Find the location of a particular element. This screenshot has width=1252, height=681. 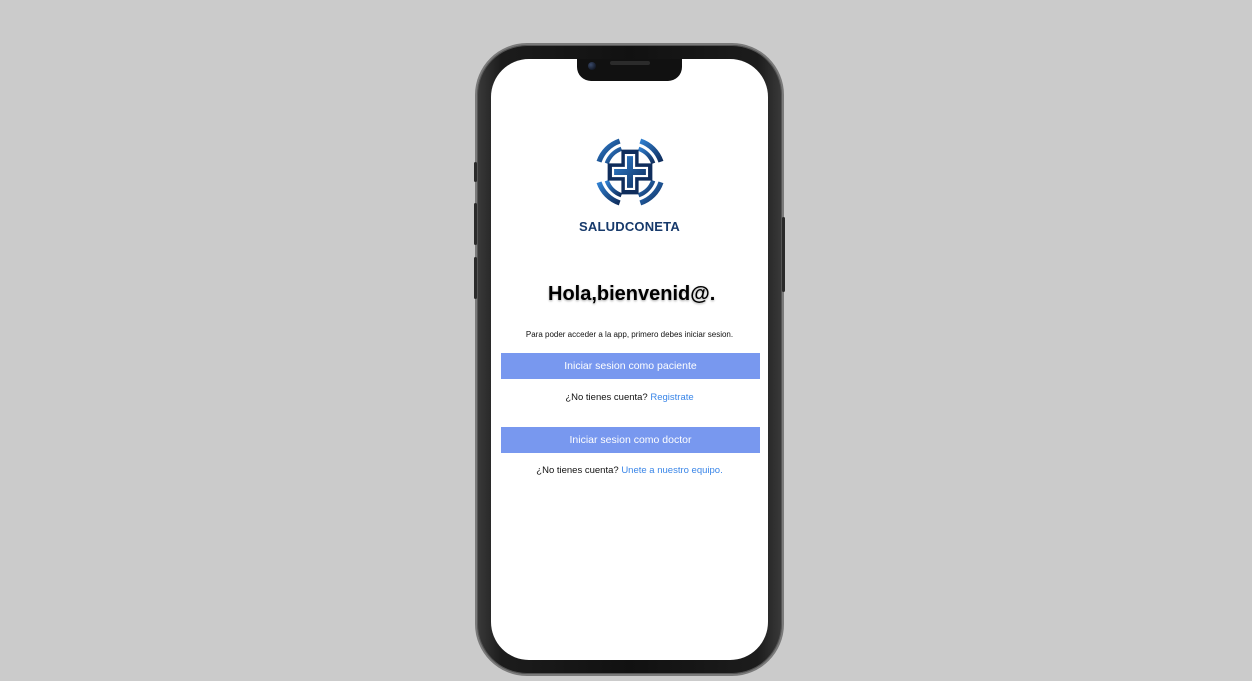

front-camera-icon is located at coordinates (592, 66).